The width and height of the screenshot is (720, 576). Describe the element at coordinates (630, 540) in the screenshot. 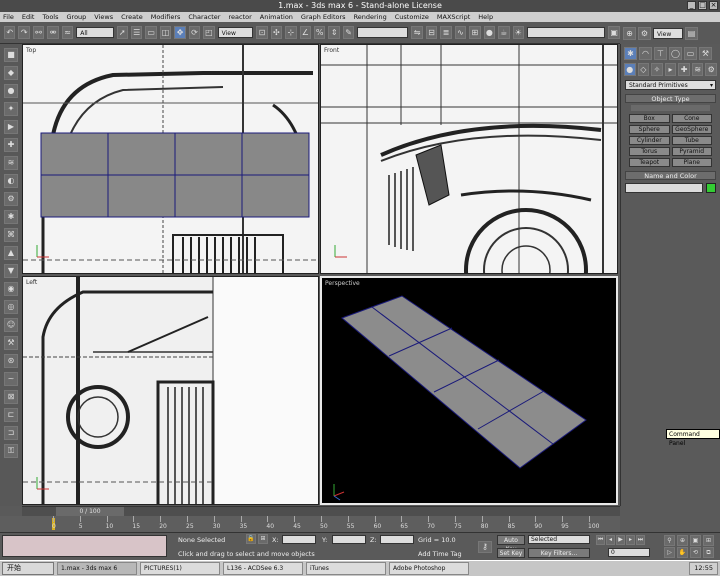

I see `next-frame-icon: ▸` at that location.